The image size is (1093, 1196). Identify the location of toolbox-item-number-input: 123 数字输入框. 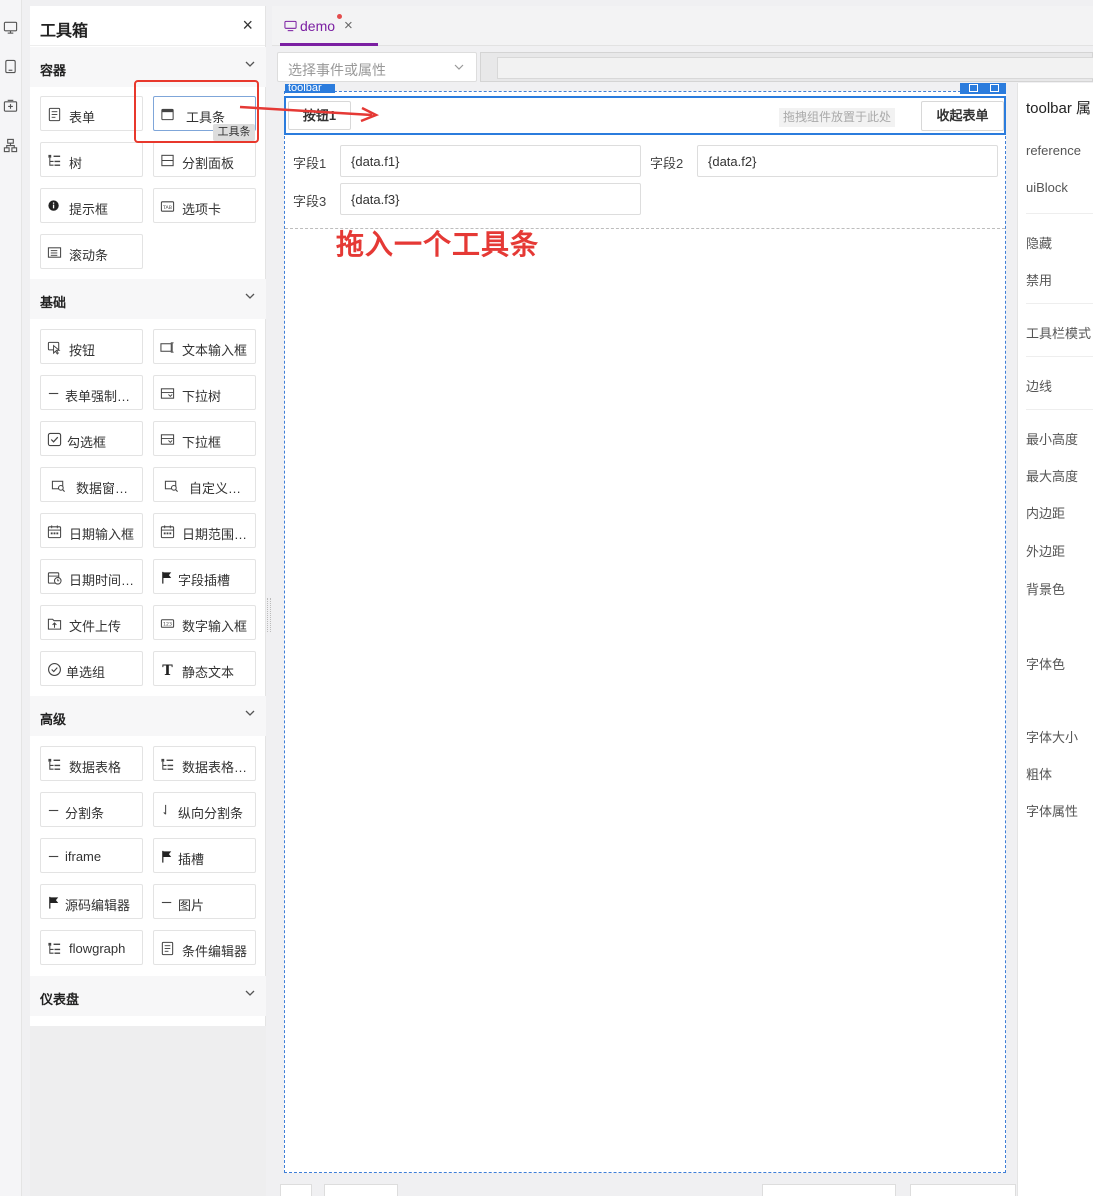
(204, 622).